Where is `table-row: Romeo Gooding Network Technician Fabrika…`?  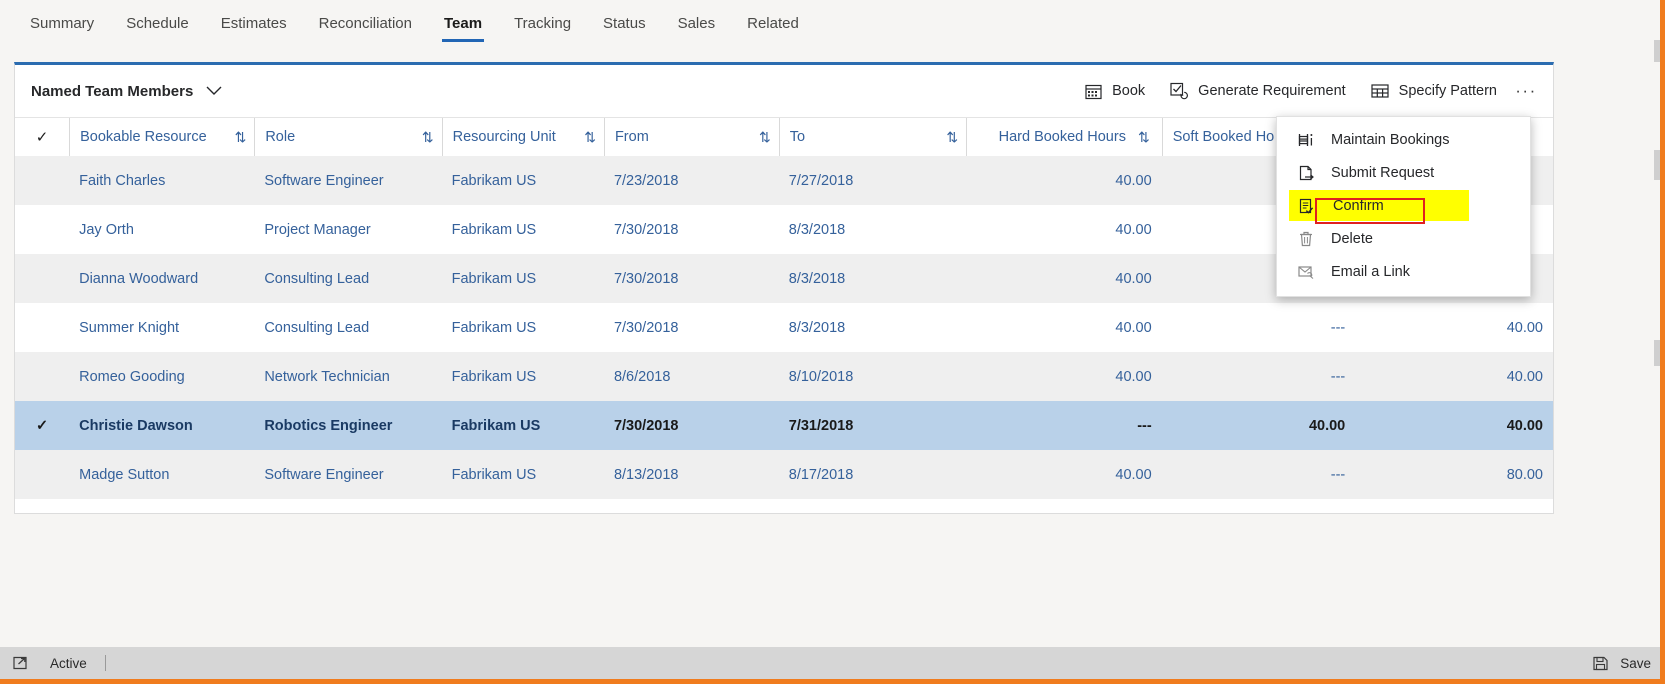
table-row: Romeo Gooding Network Technician Fabrika… is located at coordinates (784, 376).